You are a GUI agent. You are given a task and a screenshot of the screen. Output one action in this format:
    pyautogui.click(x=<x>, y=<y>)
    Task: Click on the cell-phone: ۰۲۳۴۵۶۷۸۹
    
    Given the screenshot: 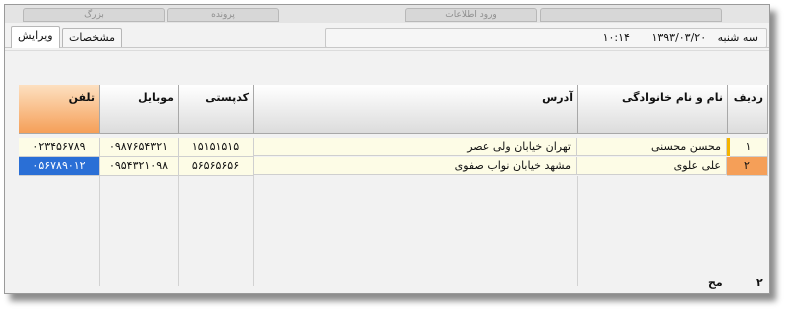 What is the action you would take?
    pyautogui.click(x=59, y=147)
    